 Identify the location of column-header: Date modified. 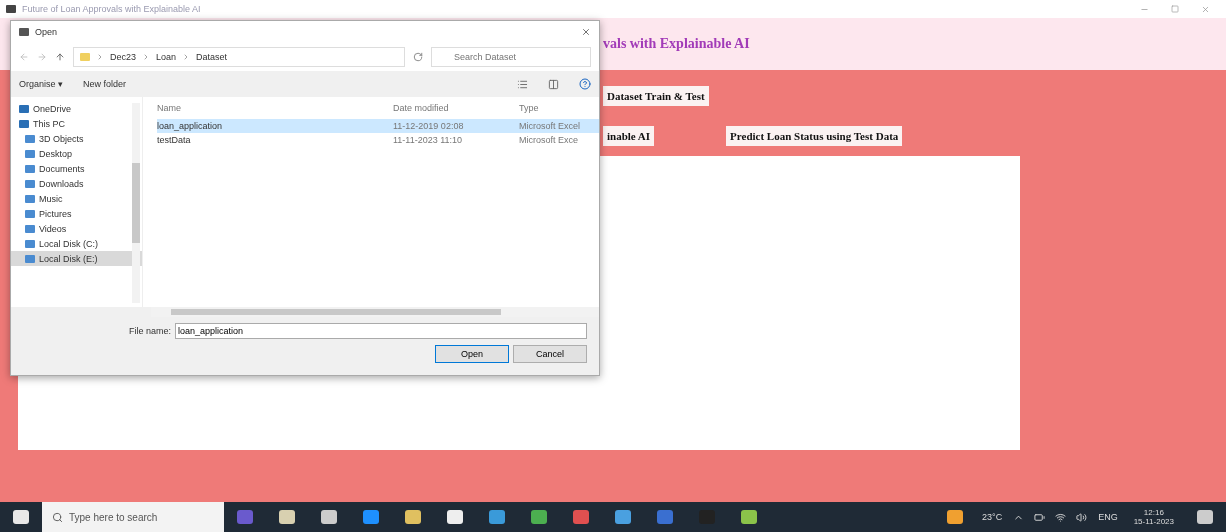
(456, 108).